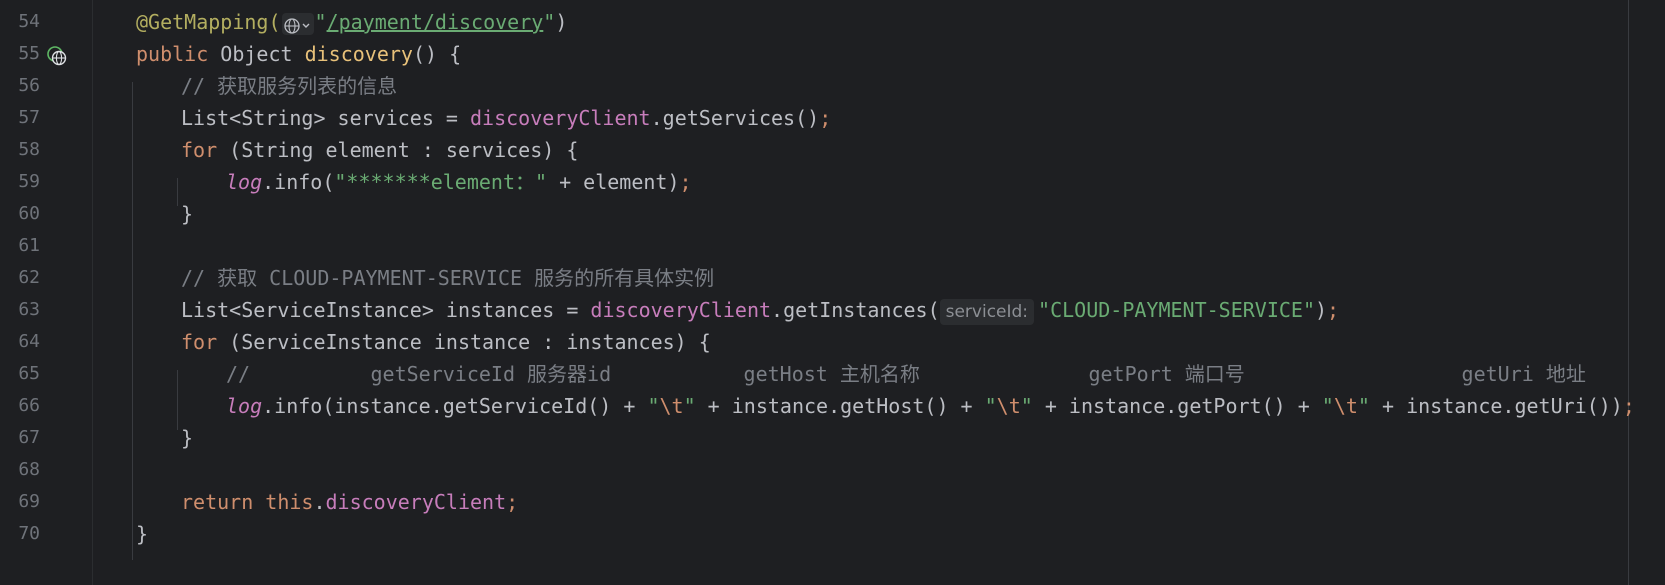 The height and width of the screenshot is (585, 1665). What do you see at coordinates (283, 502) in the screenshot?
I see `keyword-this: this` at bounding box center [283, 502].